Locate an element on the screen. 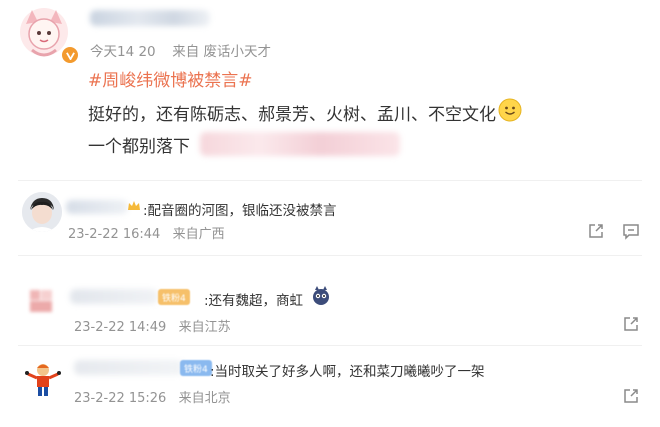 The height and width of the screenshot is (427, 660). post-source: 来自 废话小天才 is located at coordinates (221, 52).